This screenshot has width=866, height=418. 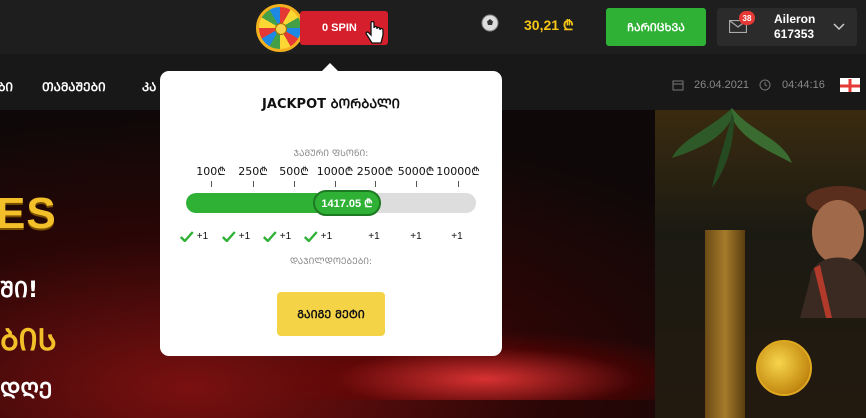 What do you see at coordinates (331, 154) in the screenshot?
I see `game-fund-label: ᲯᲐᲛᲣᲠᲘ ᲤᲡᲝᲜᲘ:` at bounding box center [331, 154].